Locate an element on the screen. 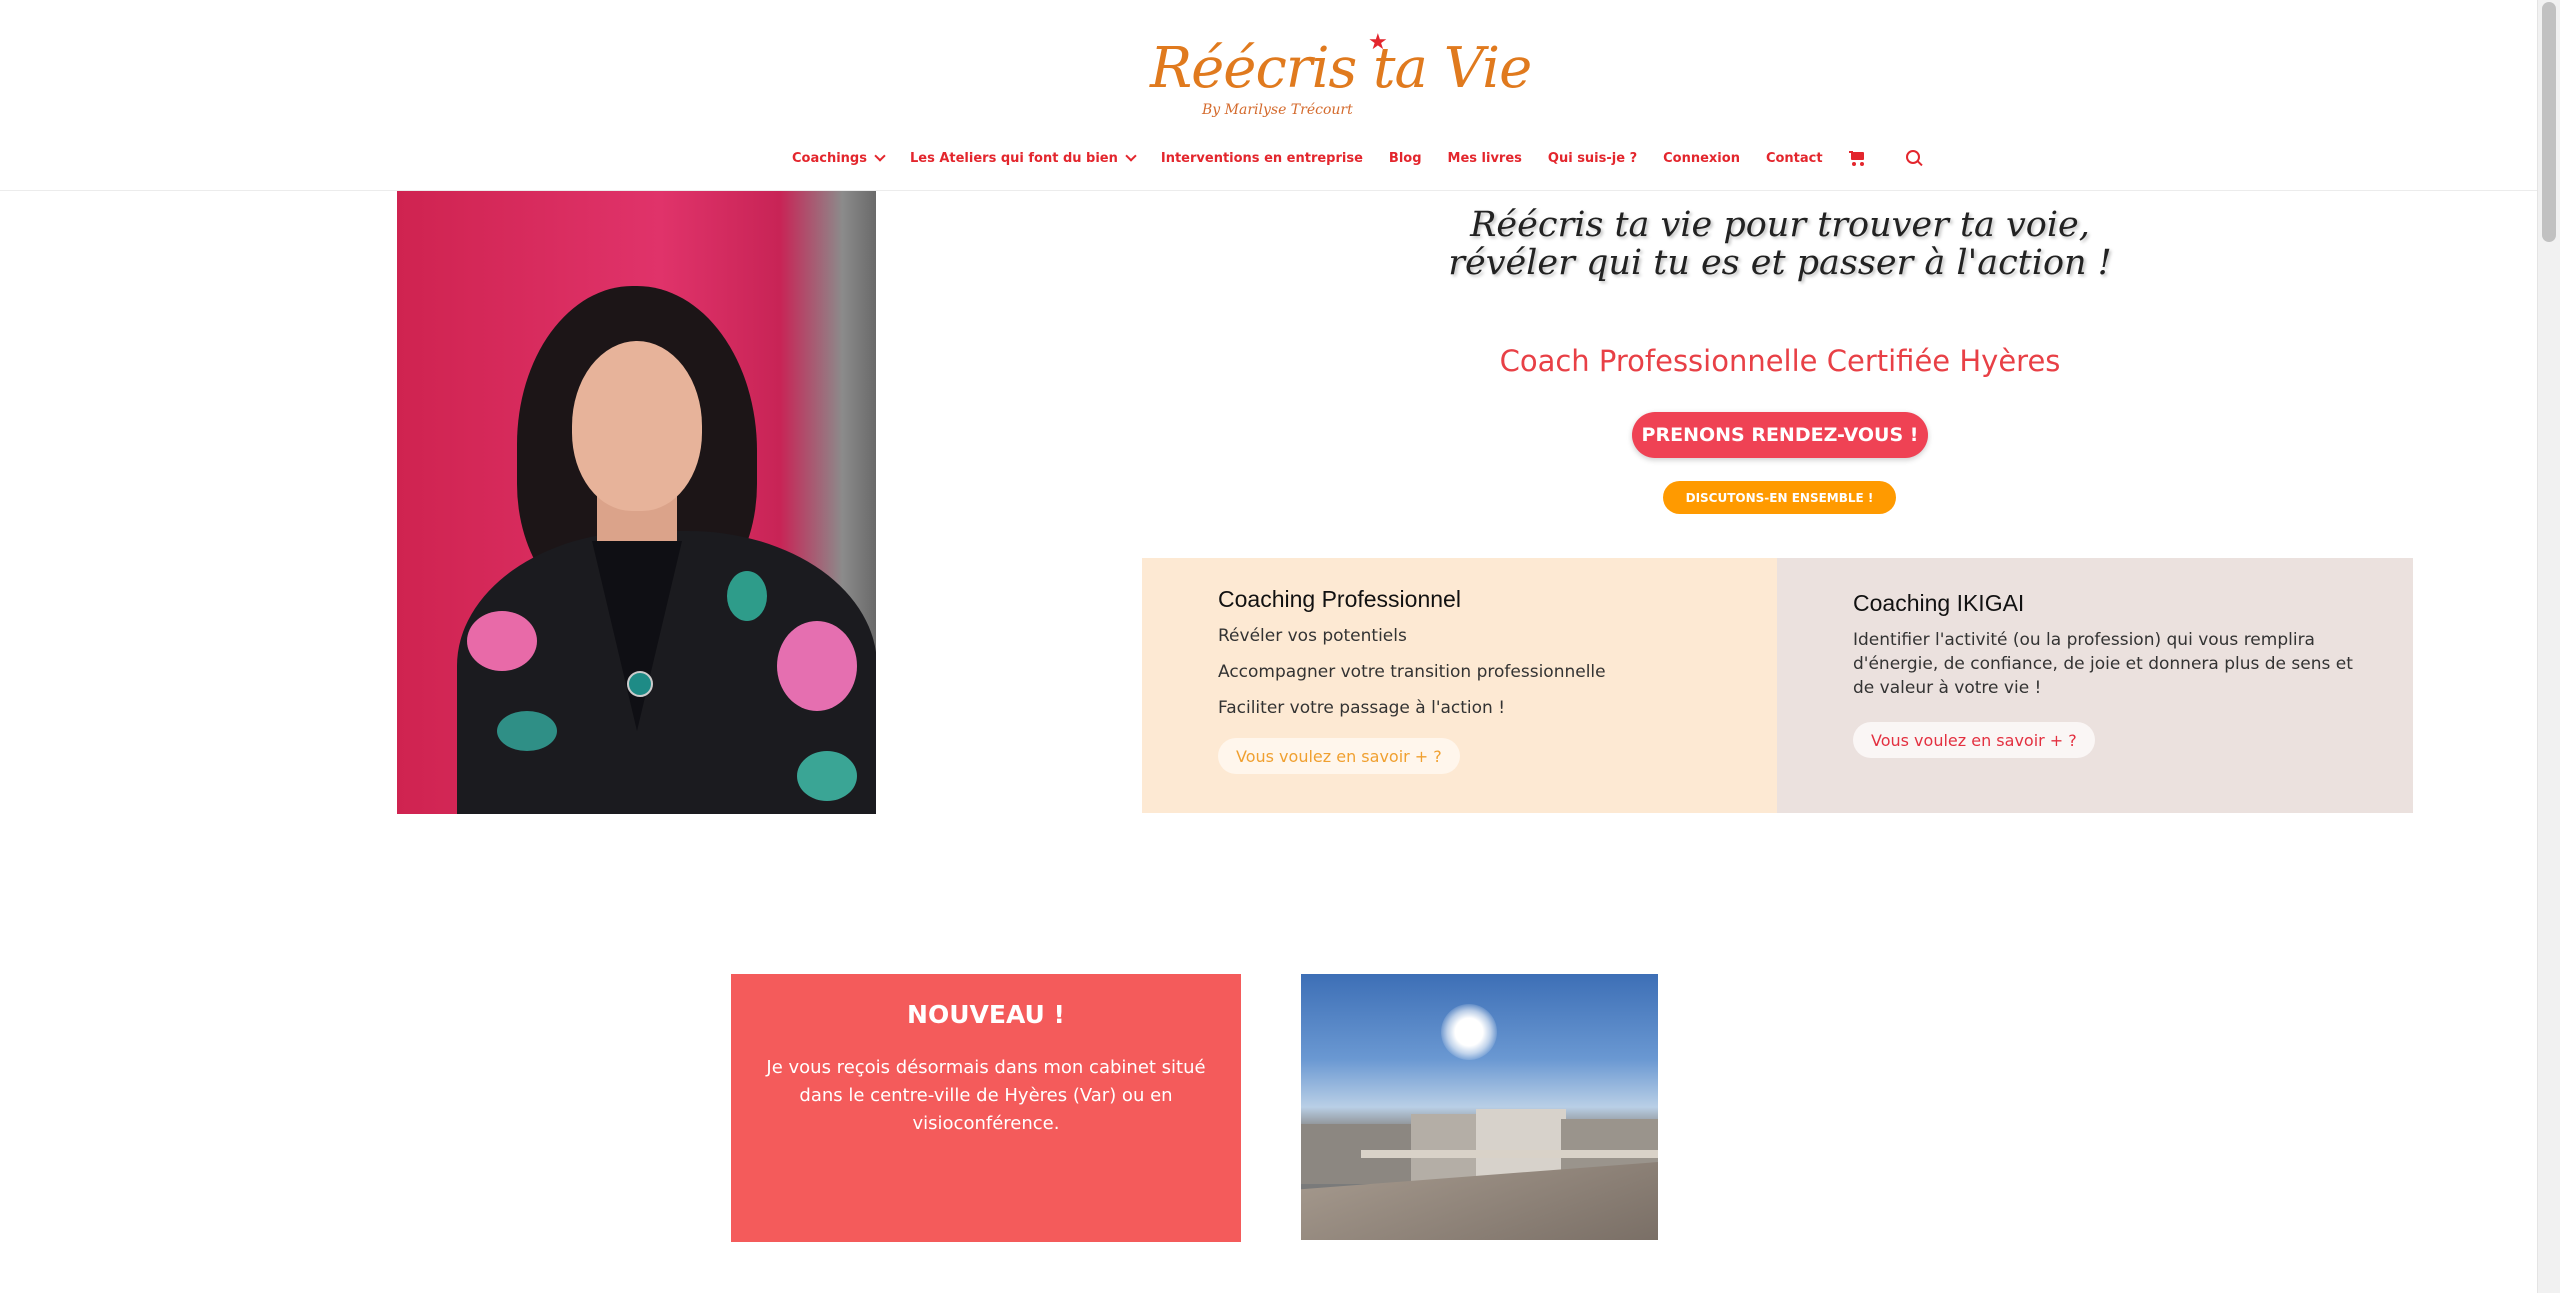 This screenshot has height=1293, width=2560. star-icon: ★ is located at coordinates (1378, 42).